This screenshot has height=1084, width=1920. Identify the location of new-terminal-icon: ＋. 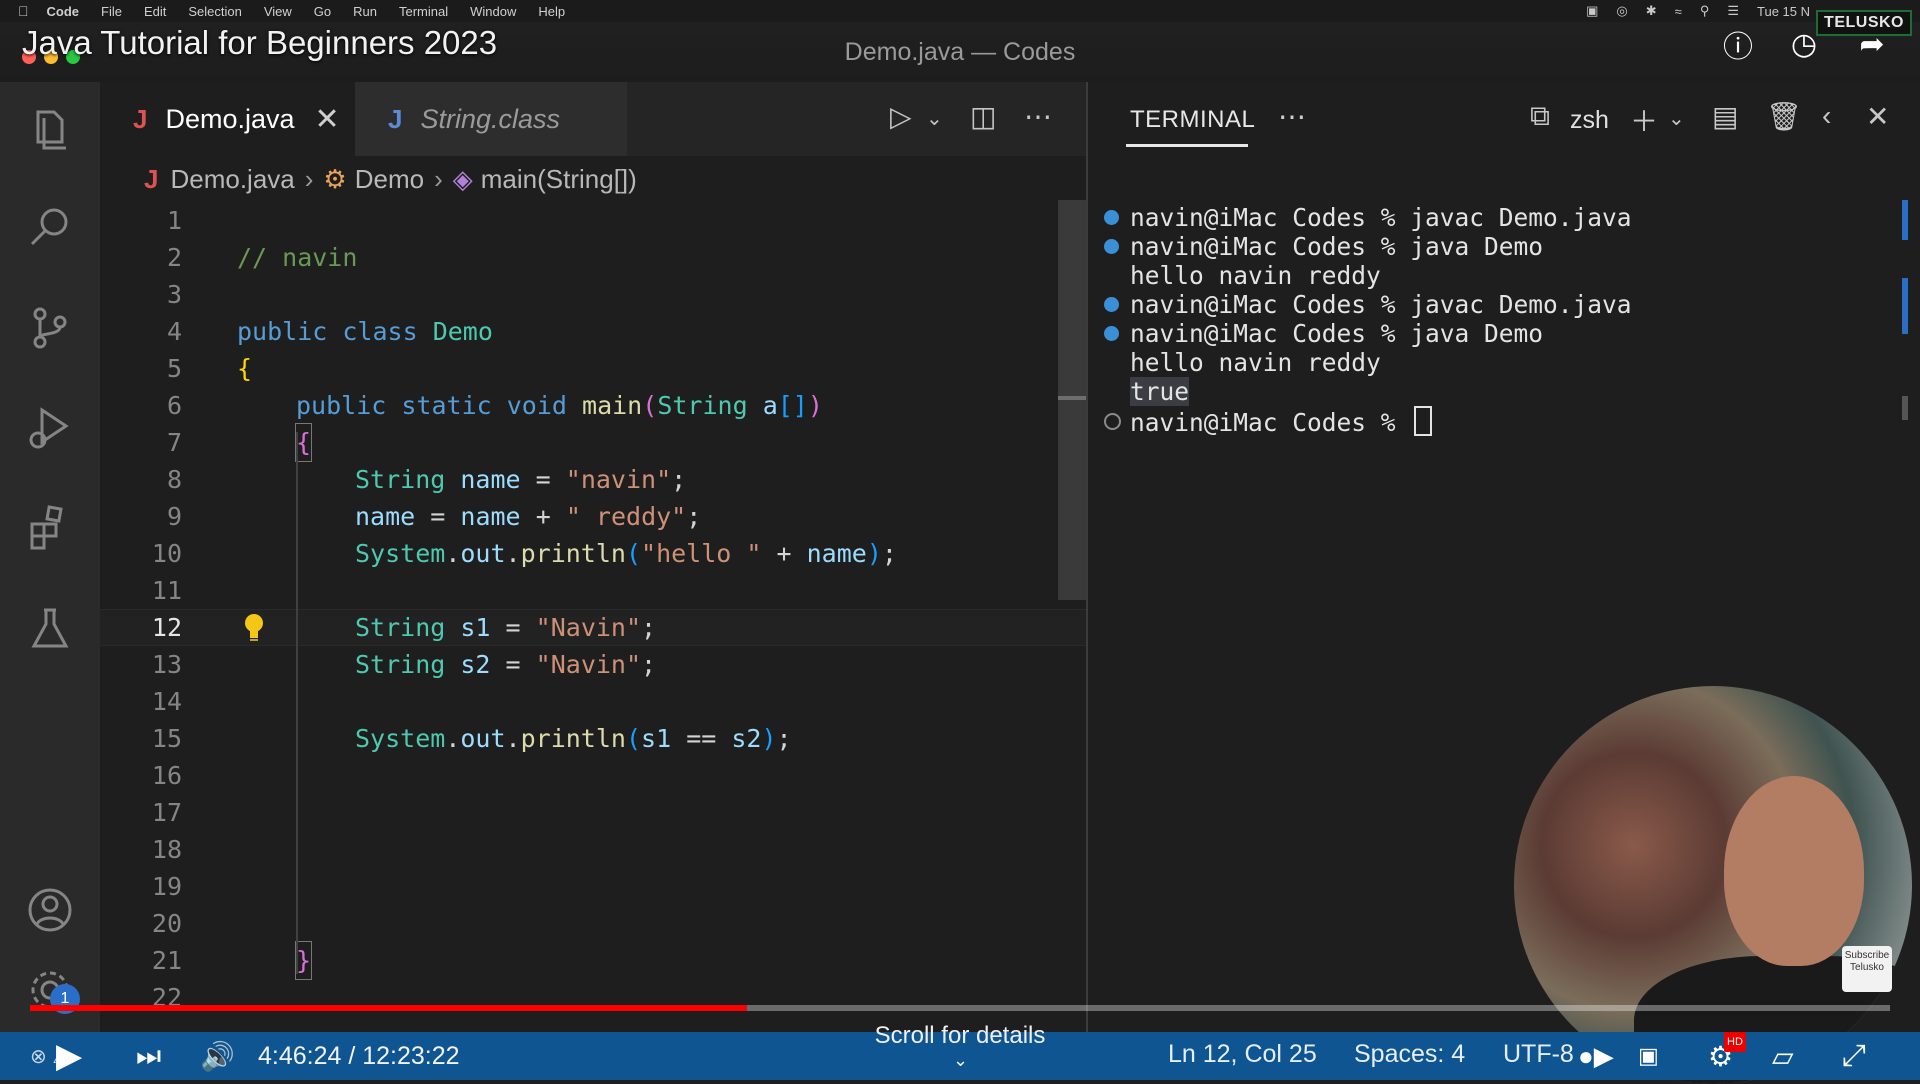
(1644, 120).